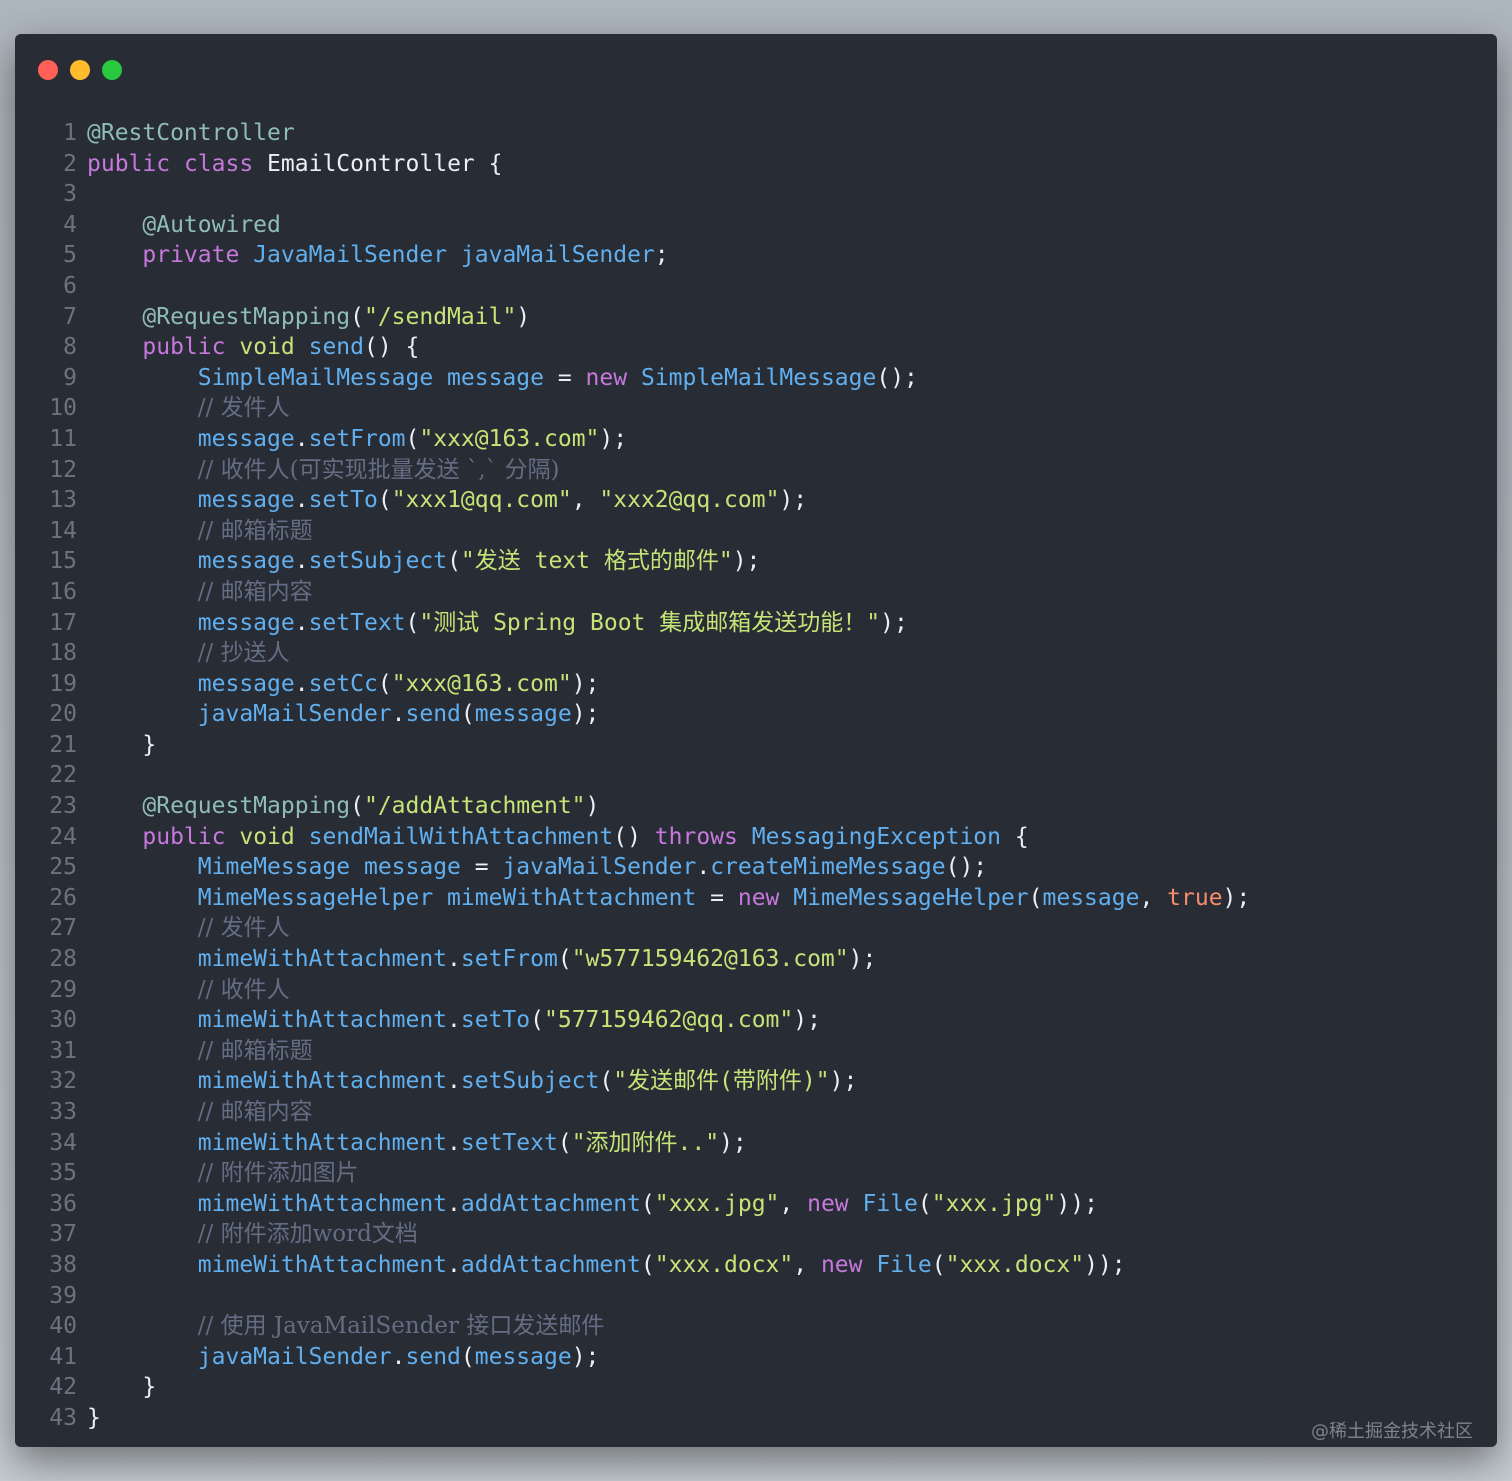  I want to click on line-number: 35, so click(63, 1173).